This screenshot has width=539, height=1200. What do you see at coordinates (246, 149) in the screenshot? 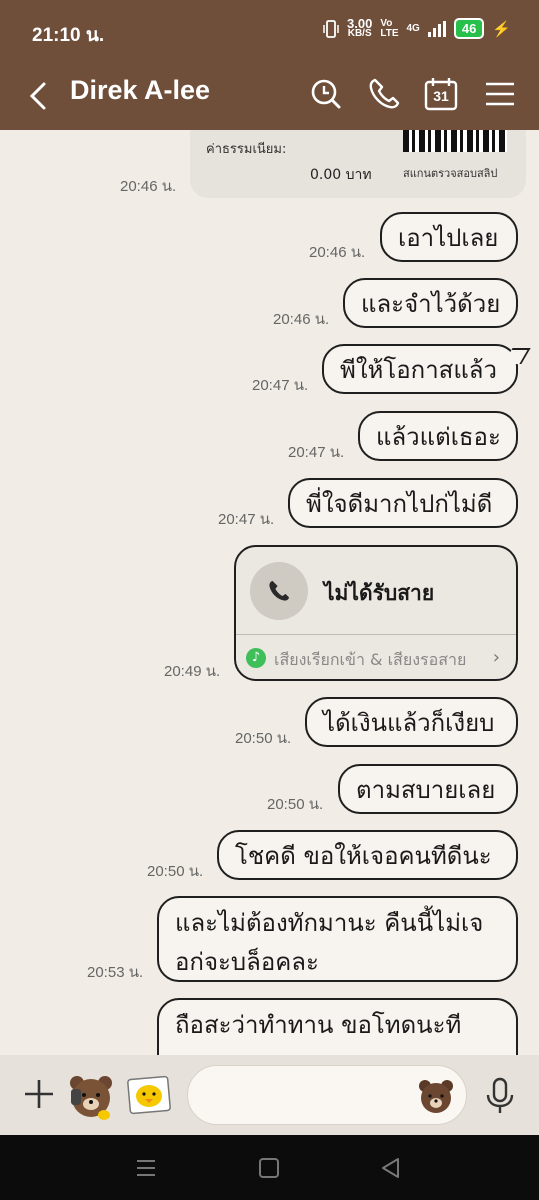
I see `fee-label: ค่าธรรมเนียม:` at bounding box center [246, 149].